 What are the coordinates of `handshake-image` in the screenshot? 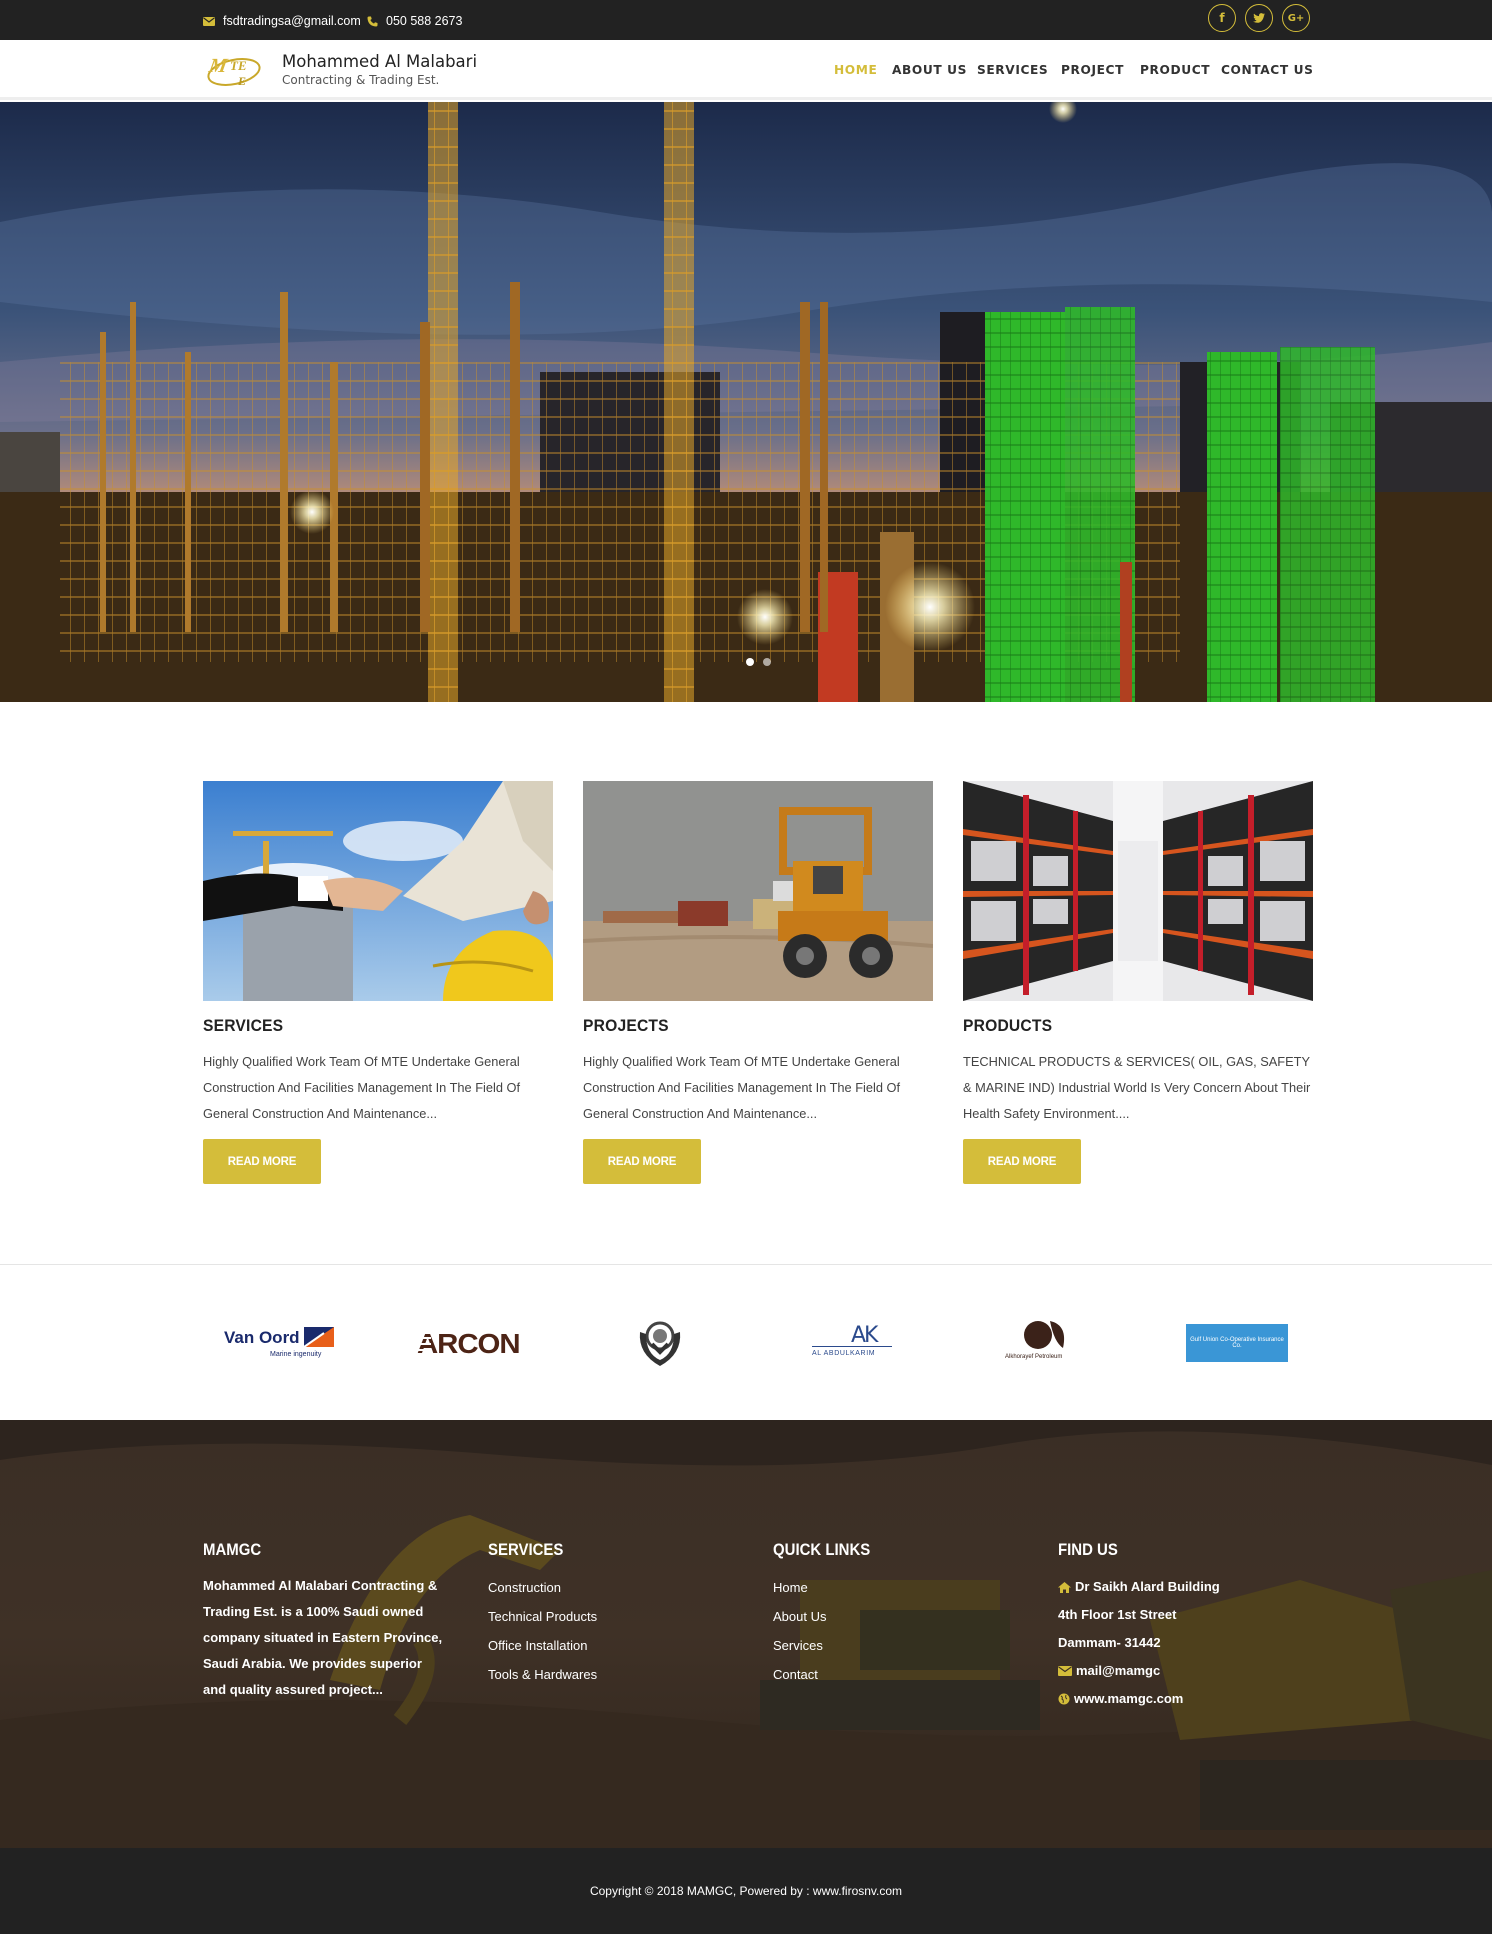 It's located at (378, 891).